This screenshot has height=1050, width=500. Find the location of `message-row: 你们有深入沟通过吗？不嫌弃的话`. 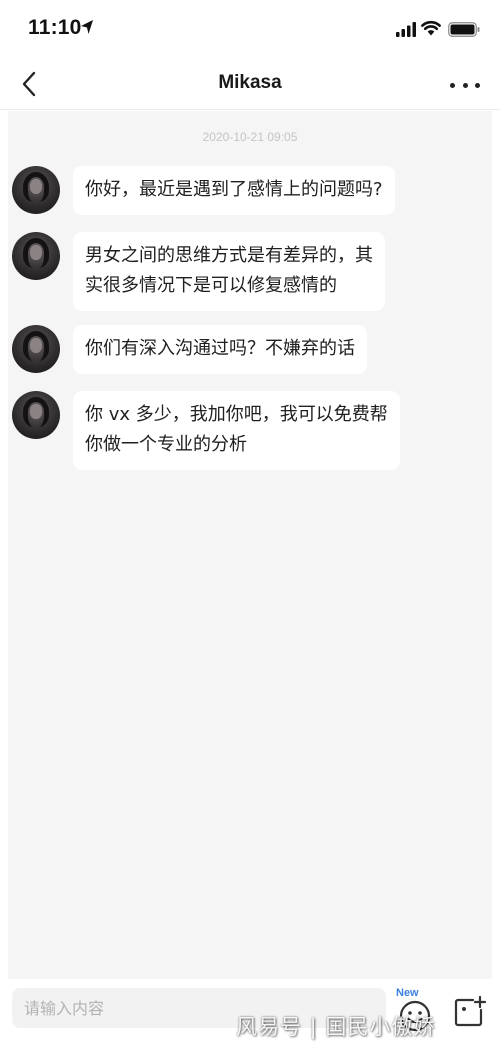

message-row: 你们有深入沟通过吗？不嫌弃的话 is located at coordinates (189, 349).